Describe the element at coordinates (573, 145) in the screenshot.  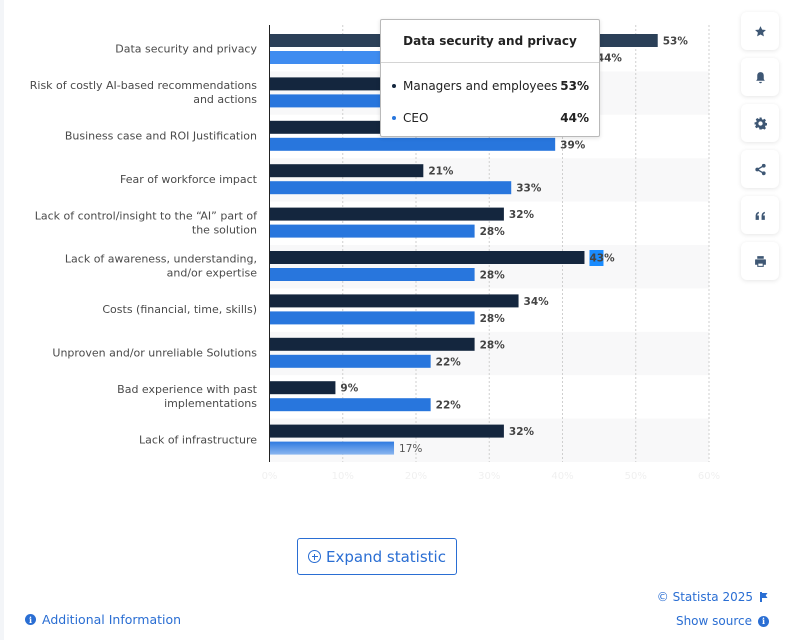
I see `value-label: 39%` at that location.